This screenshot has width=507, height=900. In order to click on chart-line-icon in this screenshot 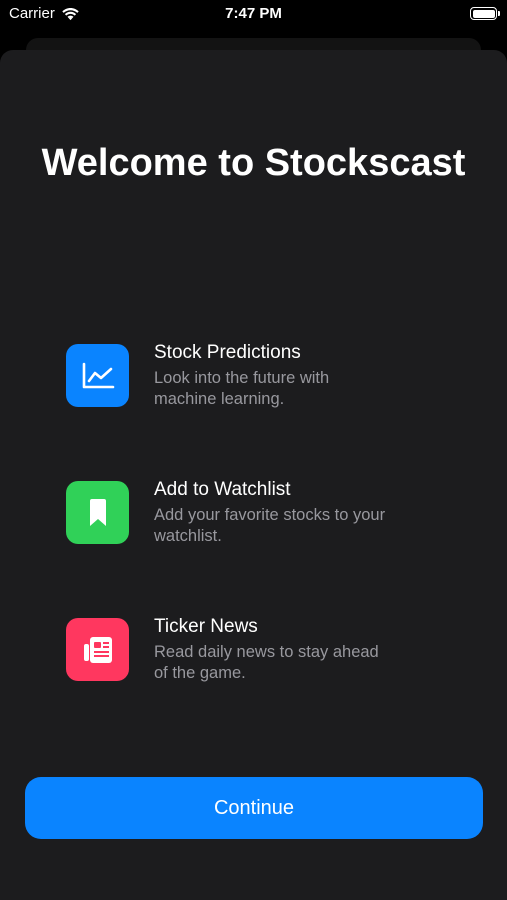, I will do `click(97, 375)`.